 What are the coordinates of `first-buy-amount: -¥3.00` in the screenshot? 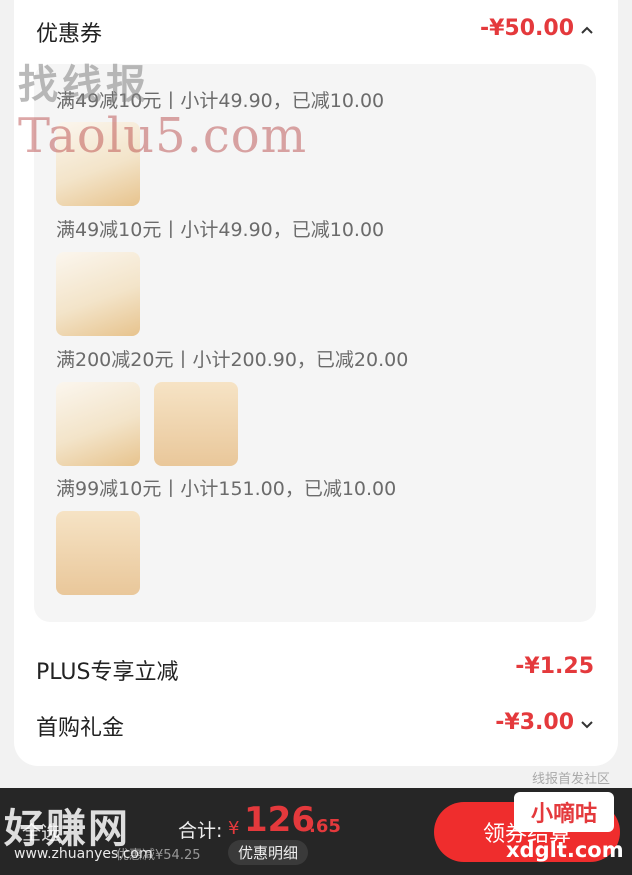 It's located at (534, 722).